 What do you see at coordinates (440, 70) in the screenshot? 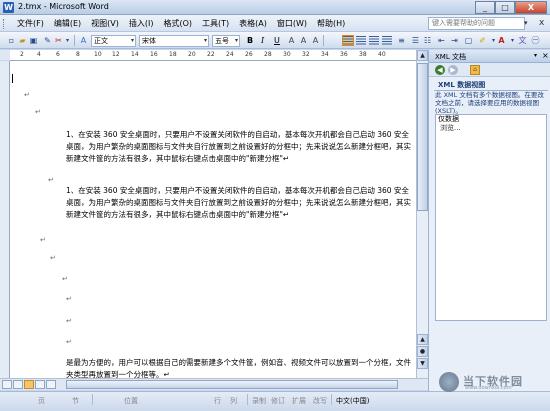
I see `back-icon: ◀` at bounding box center [440, 70].